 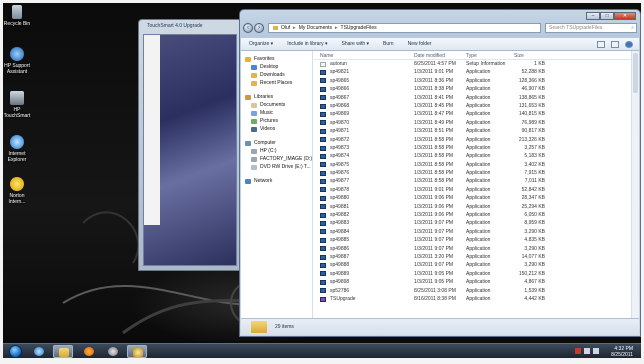 What do you see at coordinates (519, 56) in the screenshot?
I see `column-header-size: Size` at bounding box center [519, 56].